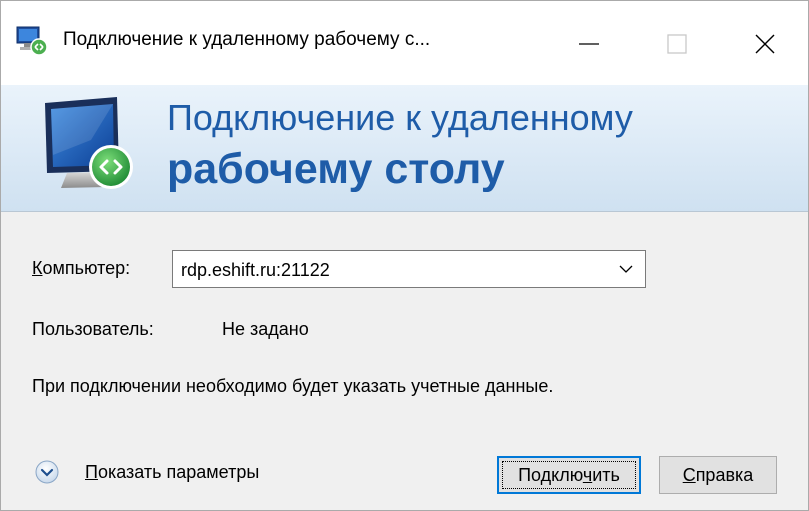  I want to click on chevron-down-icon, so click(626, 269).